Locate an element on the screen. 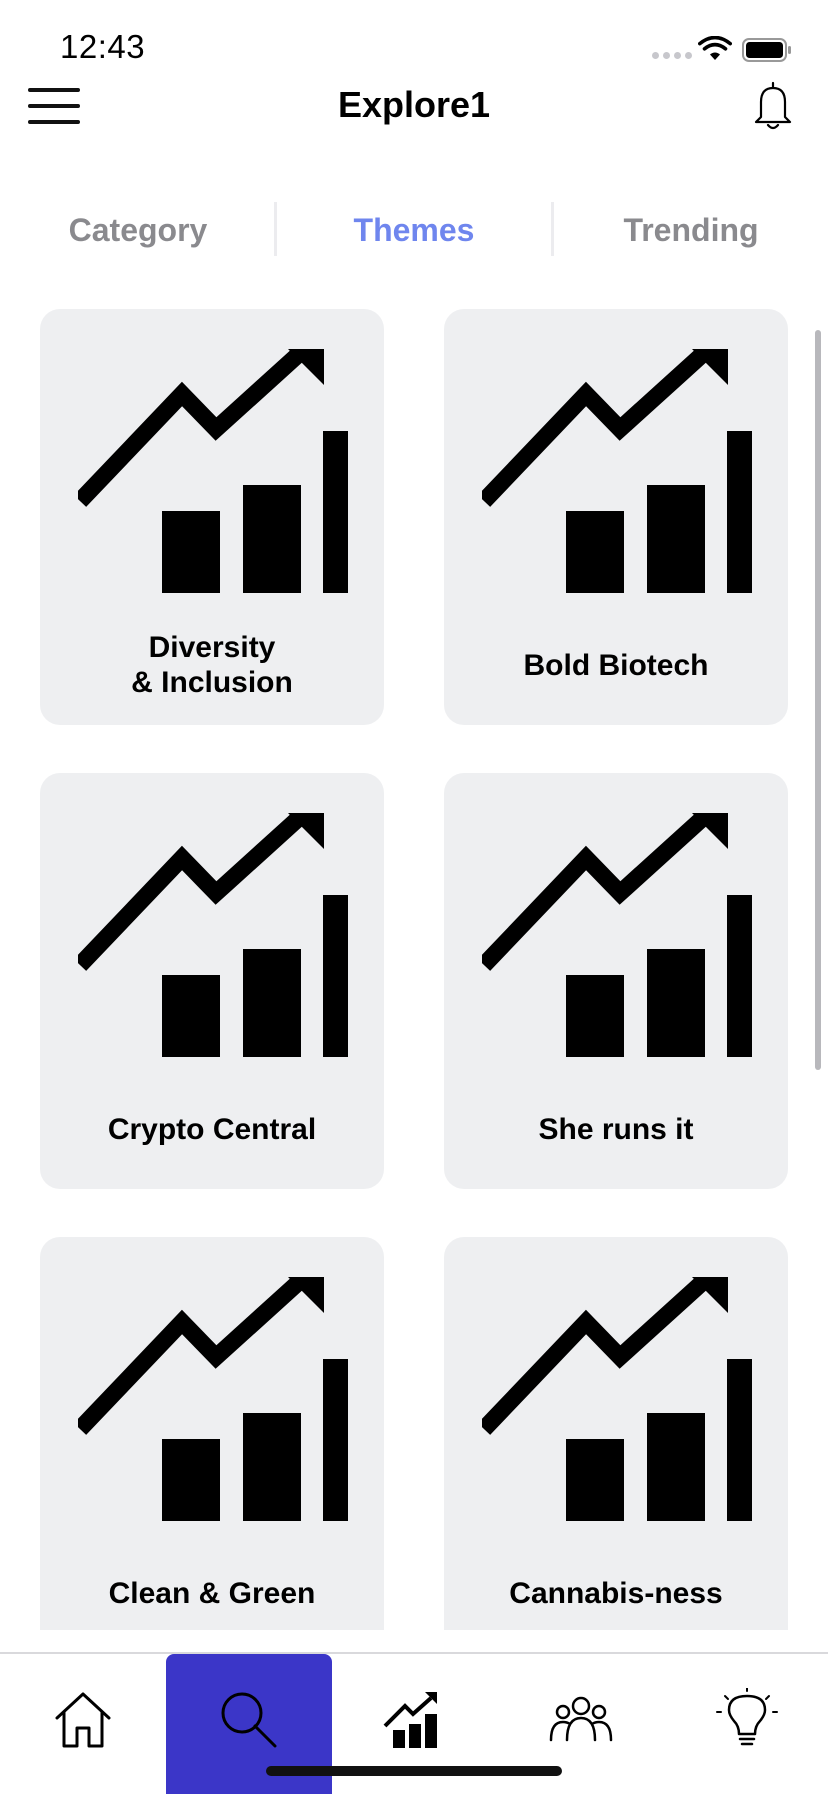 The width and height of the screenshot is (828, 1794). nav-ideas is located at coordinates (746, 1724).